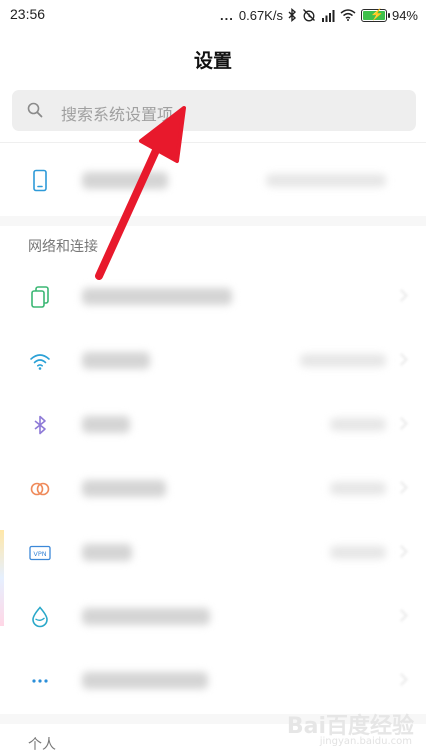 The image size is (426, 756). I want to click on settings-row-sim, so click(213, 296).